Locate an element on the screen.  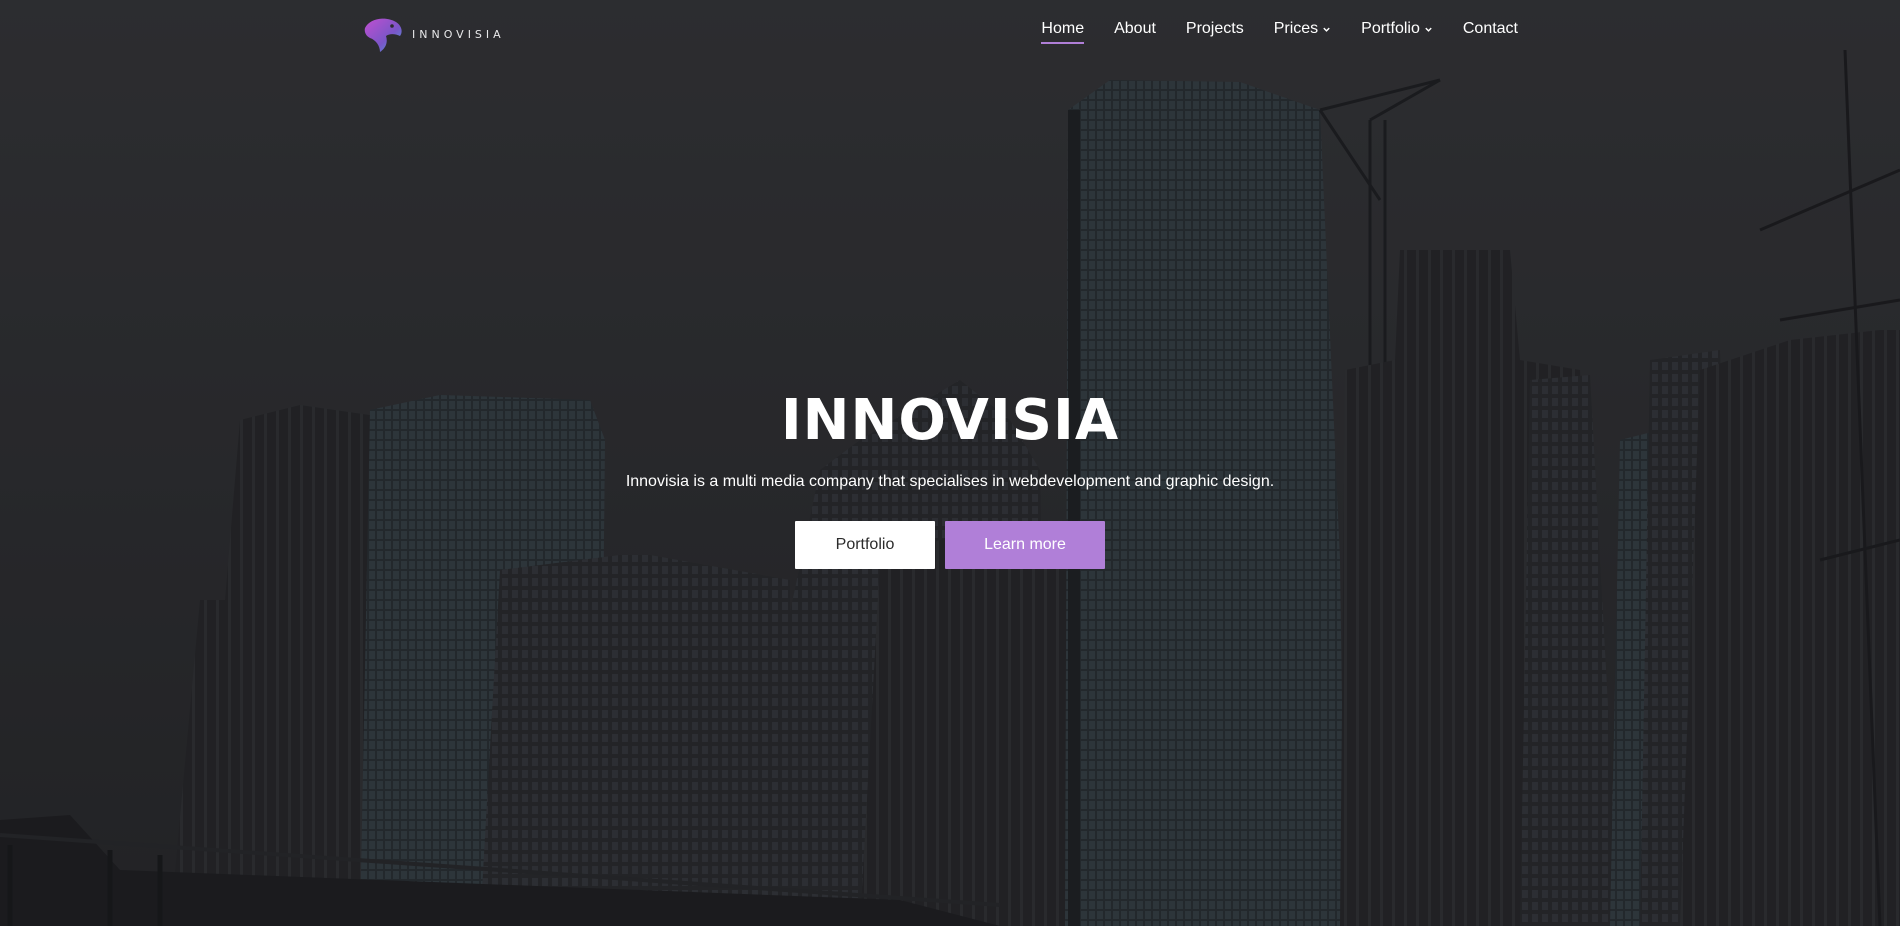
nav-item-portfolio: Portfolio is located at coordinates (1397, 32).